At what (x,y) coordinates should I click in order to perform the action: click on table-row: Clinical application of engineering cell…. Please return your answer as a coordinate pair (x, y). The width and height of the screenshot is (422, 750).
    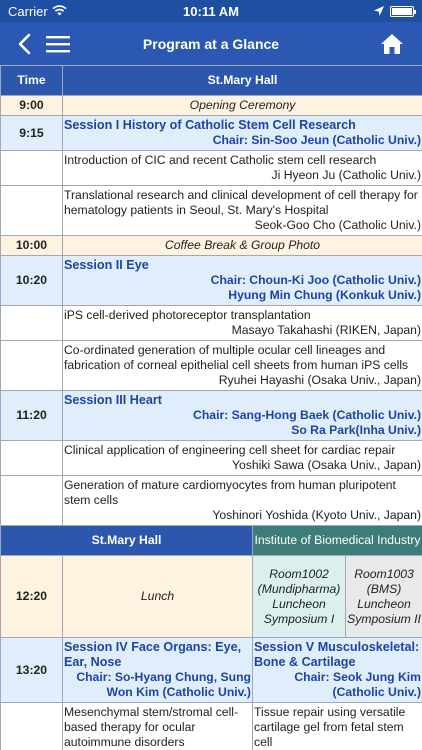
    Looking at the image, I should click on (211, 458).